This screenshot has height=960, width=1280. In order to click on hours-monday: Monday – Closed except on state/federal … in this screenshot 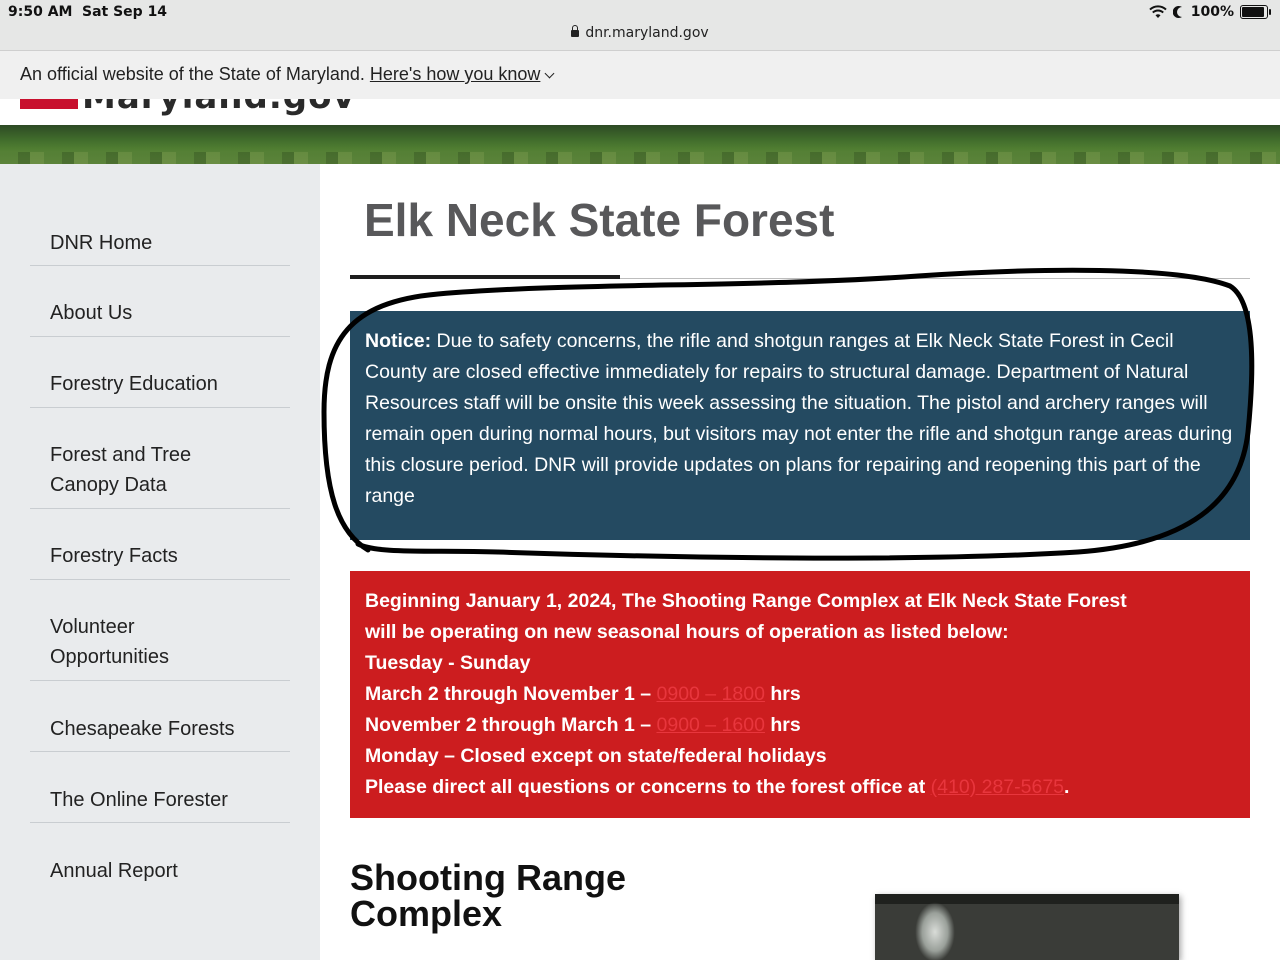, I will do `click(596, 756)`.